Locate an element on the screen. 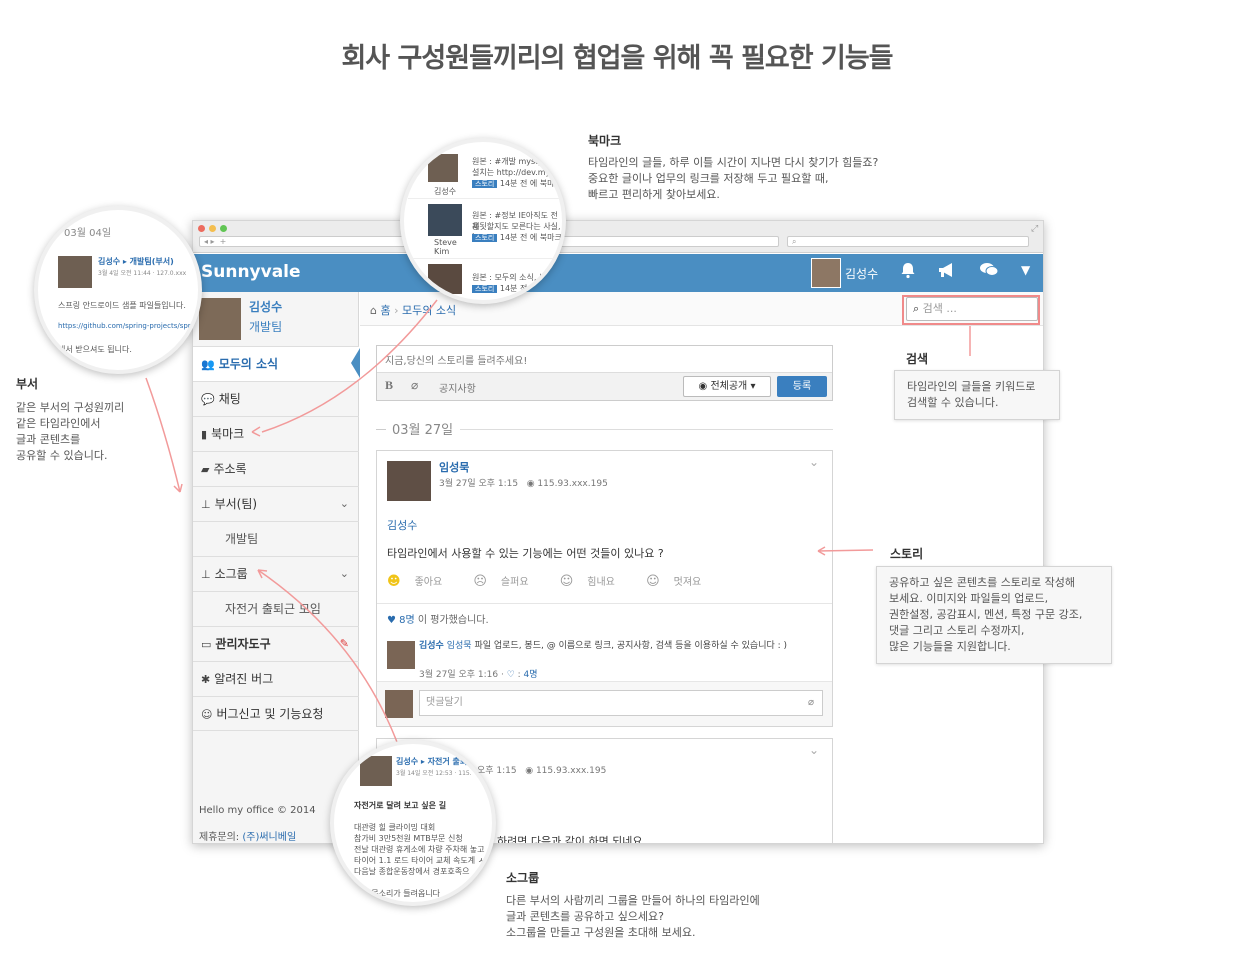  zoom-time: 14분 전 에 북마 is located at coordinates (527, 183).